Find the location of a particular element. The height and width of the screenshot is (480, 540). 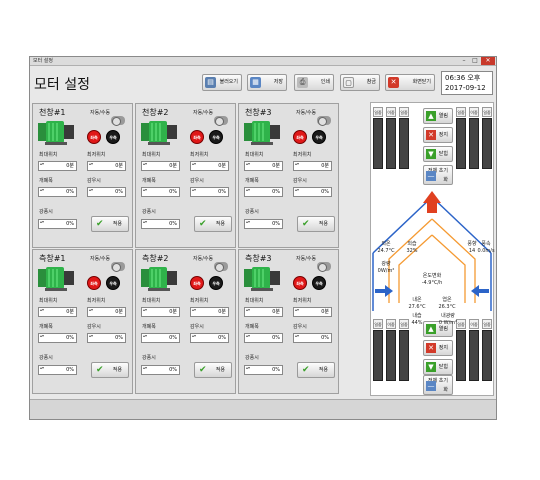

window-title: 모터 설정 is located at coordinates (43, 61).